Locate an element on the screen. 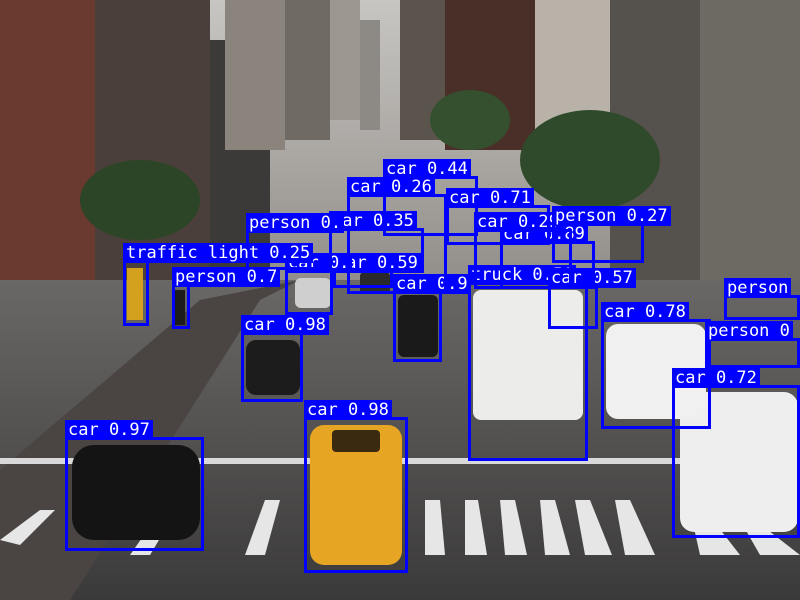 The height and width of the screenshot is (600, 800). detection-box: person 0.7 is located at coordinates (226, 298).